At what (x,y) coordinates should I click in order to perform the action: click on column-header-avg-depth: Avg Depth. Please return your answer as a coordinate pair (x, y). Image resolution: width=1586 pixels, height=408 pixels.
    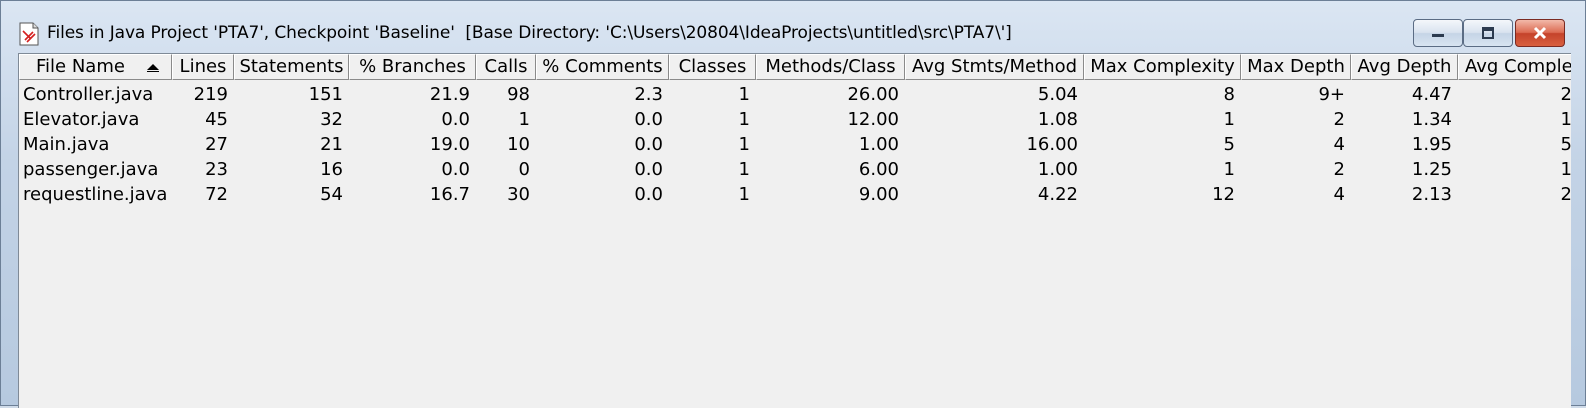
    Looking at the image, I should click on (1404, 67).